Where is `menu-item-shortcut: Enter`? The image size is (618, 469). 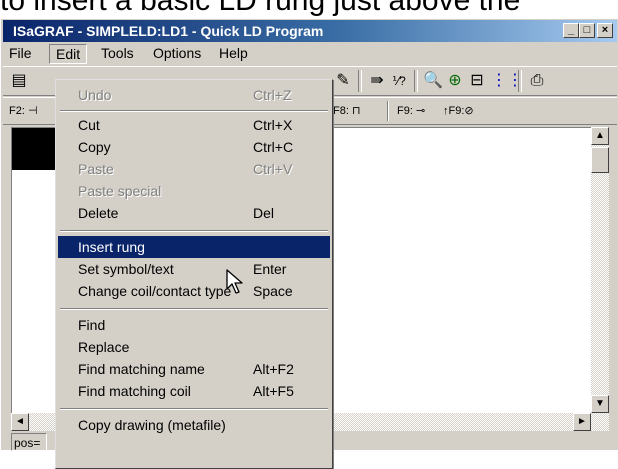
menu-item-shortcut: Enter is located at coordinates (270, 269).